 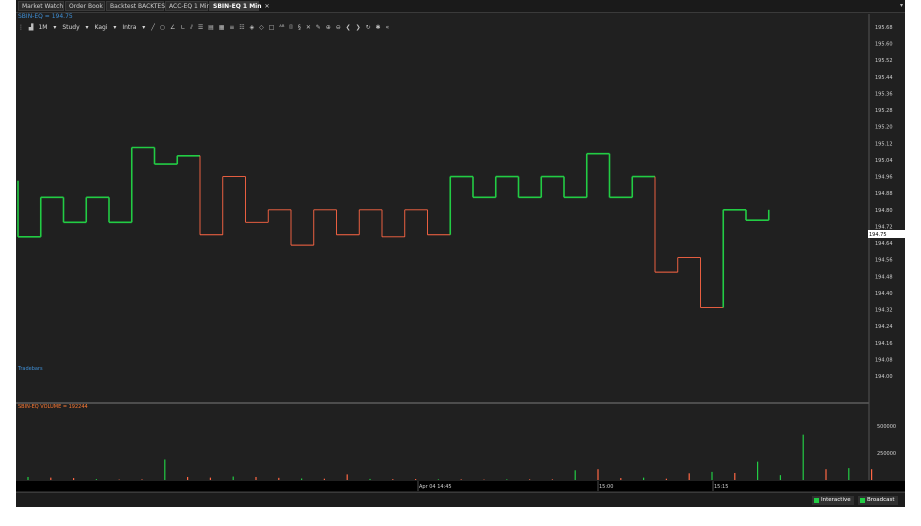 What do you see at coordinates (884, 294) in the screenshot?
I see `price-axis-label: 194.40` at bounding box center [884, 294].